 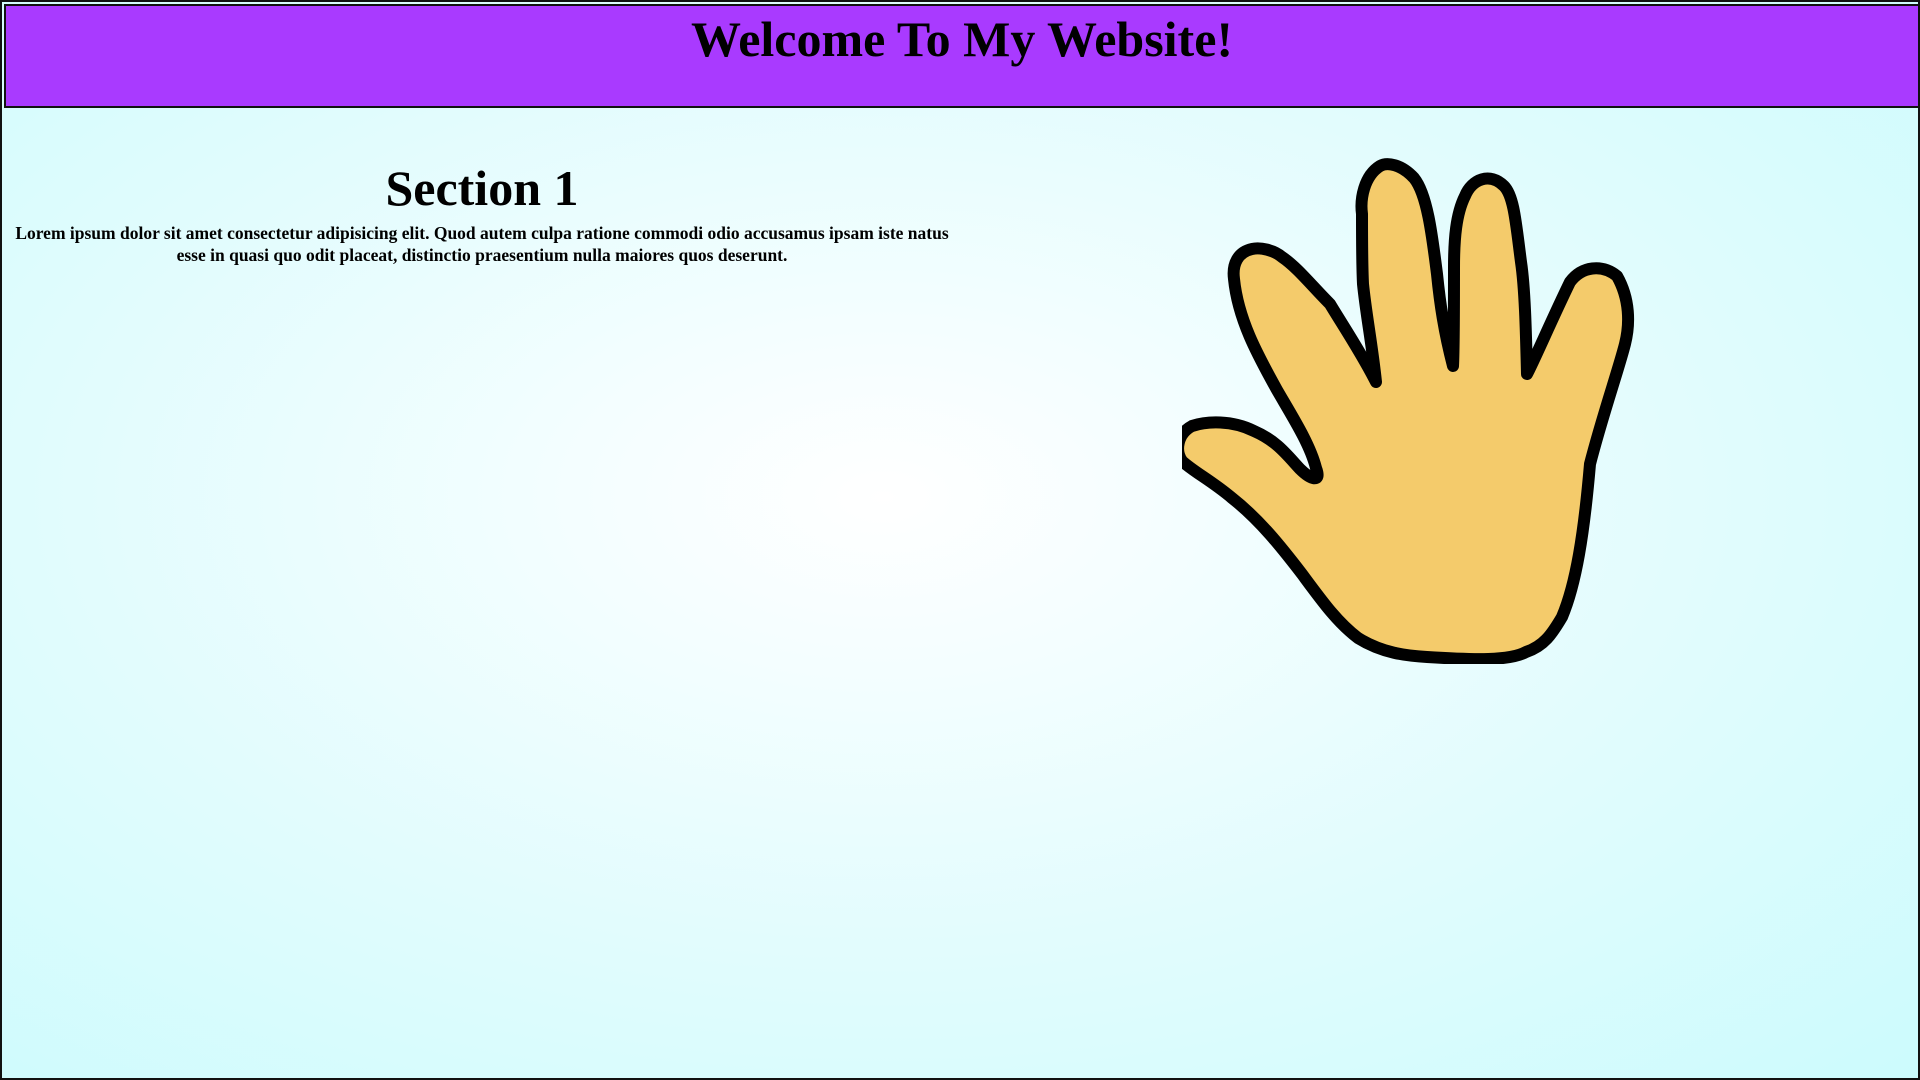 I want to click on waving-hand-icon, so click(x=1408, y=411).